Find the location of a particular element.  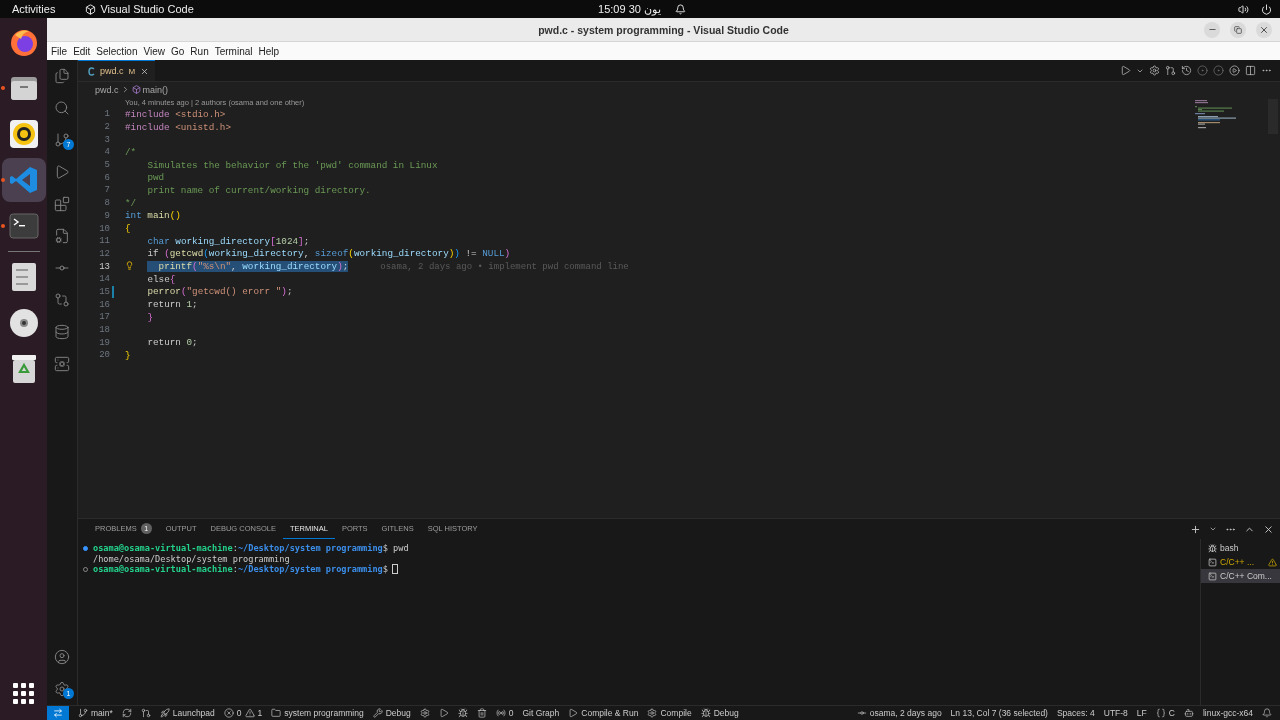

file-gear-icon is located at coordinates (62, 236).